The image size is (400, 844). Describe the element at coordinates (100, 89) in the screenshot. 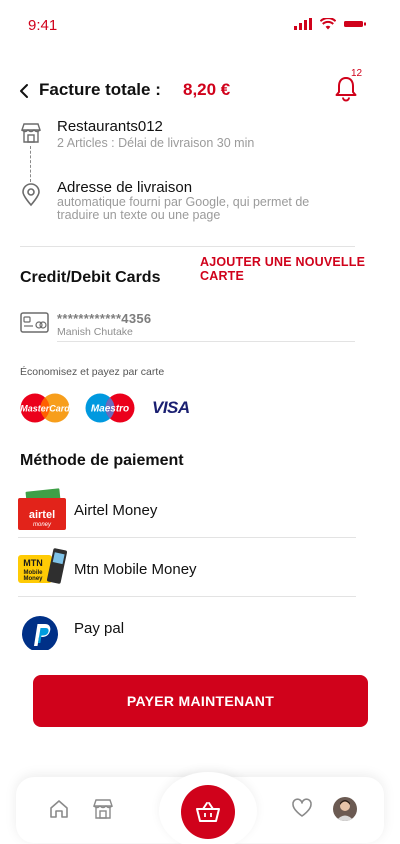

I see `page-title: Facture totale :` at that location.